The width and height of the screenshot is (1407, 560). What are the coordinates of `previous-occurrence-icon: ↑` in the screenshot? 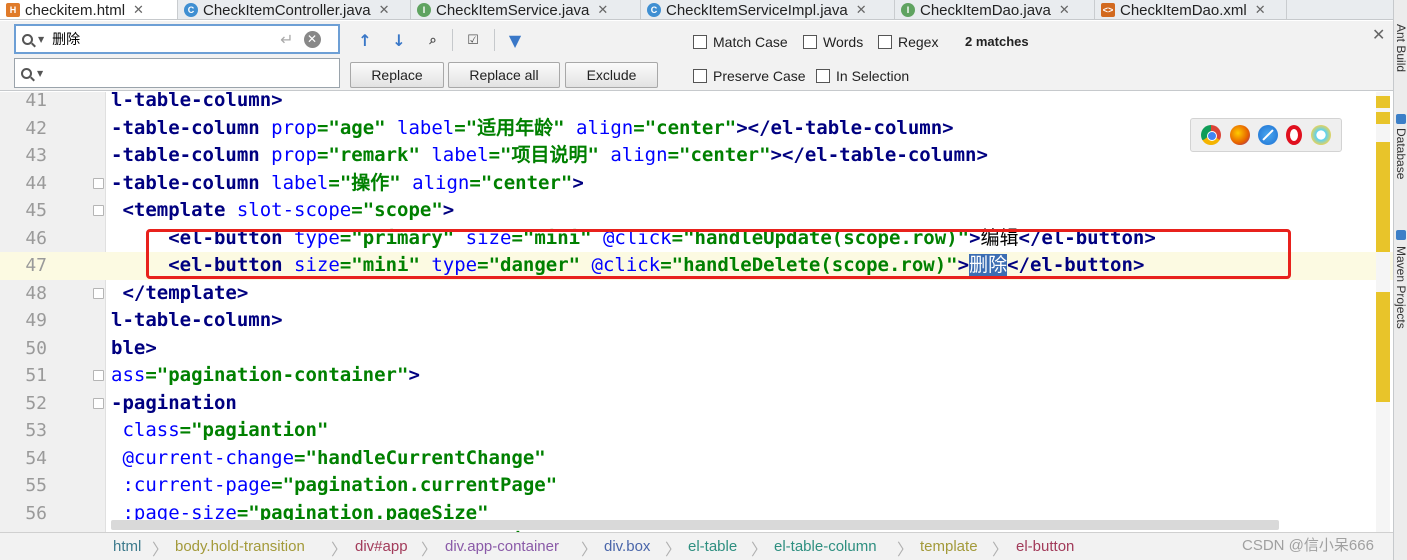 It's located at (365, 40).